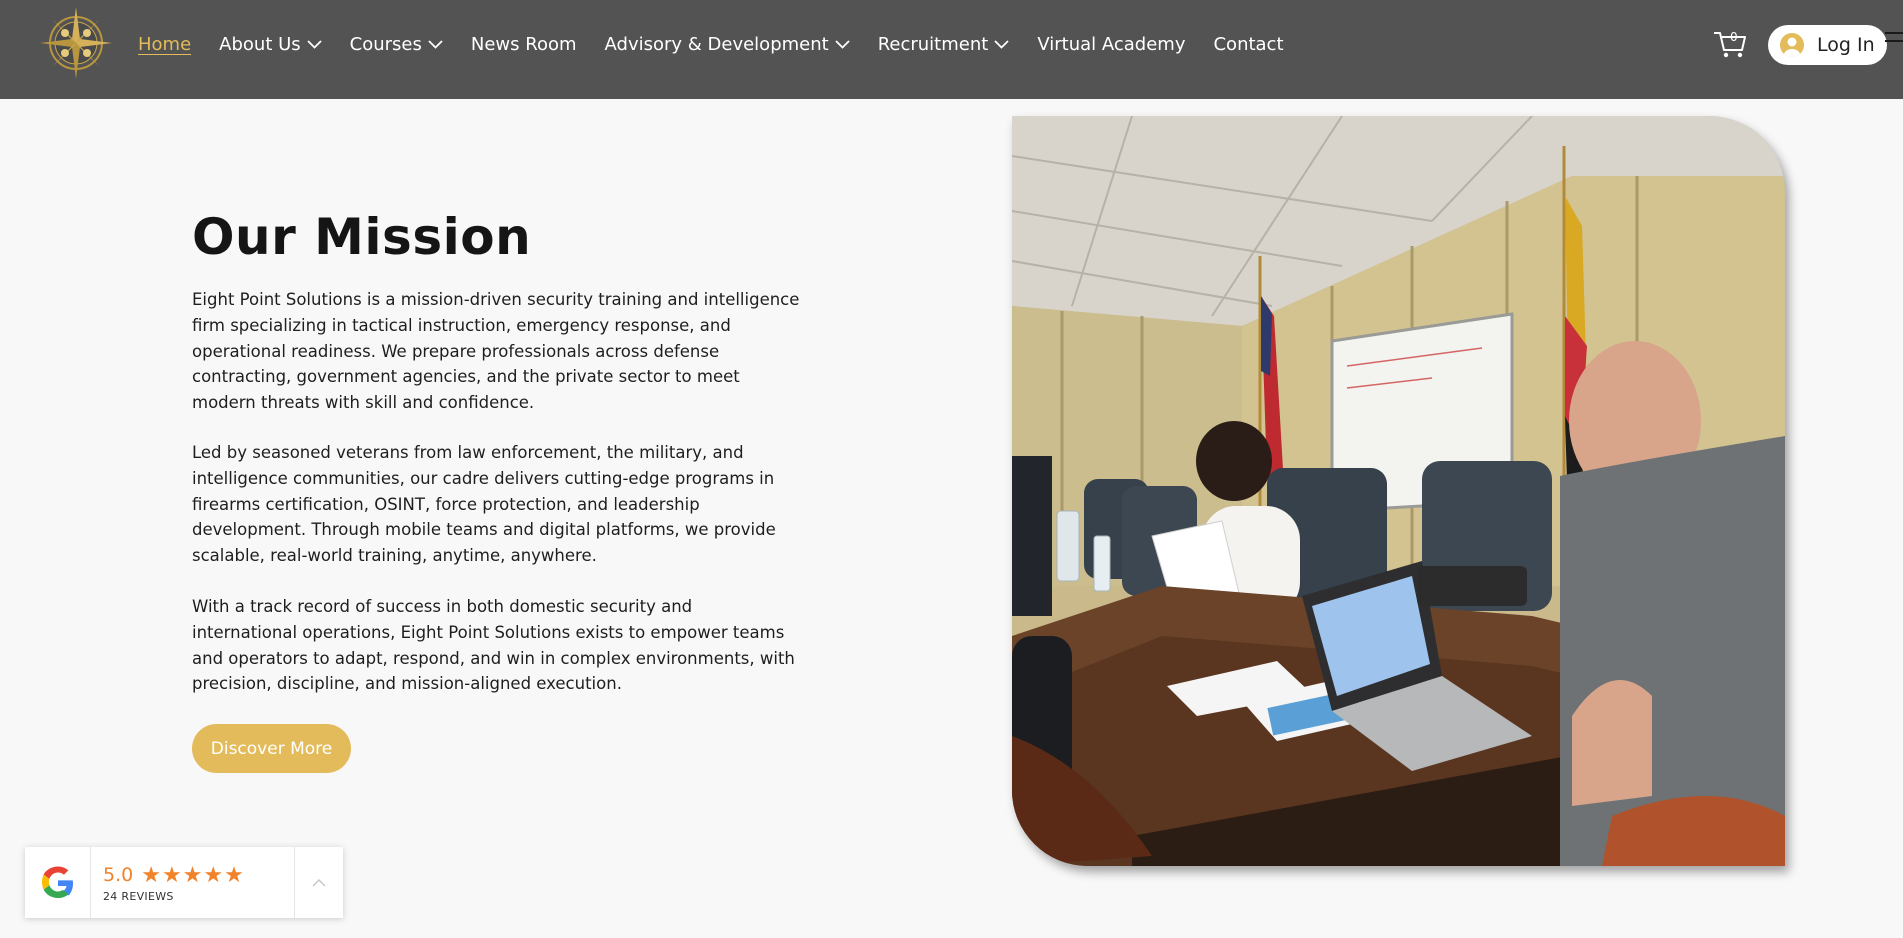 The width and height of the screenshot is (1903, 938). I want to click on reviews-summary: 5.0 ★★★★★ 24 REVIEWS, so click(192, 883).